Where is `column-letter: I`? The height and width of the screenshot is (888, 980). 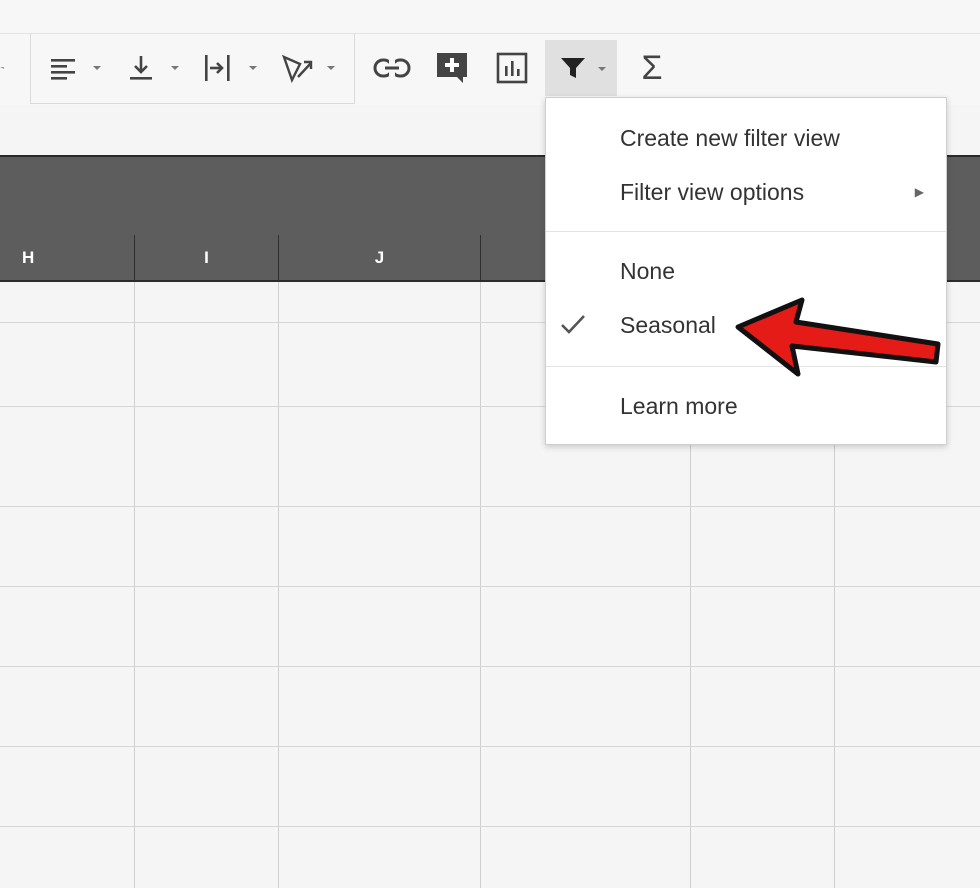 column-letter: I is located at coordinates (206, 257).